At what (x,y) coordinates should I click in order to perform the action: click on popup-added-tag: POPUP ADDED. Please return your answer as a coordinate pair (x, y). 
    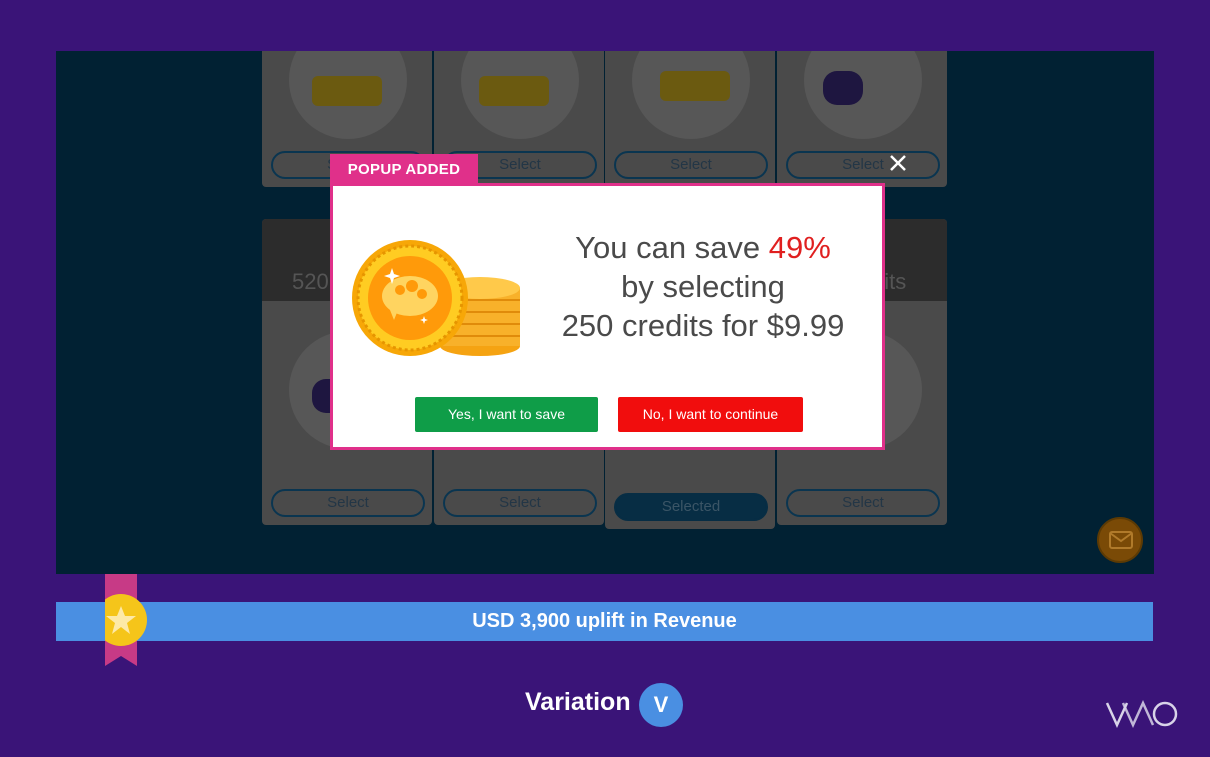
    Looking at the image, I should click on (404, 170).